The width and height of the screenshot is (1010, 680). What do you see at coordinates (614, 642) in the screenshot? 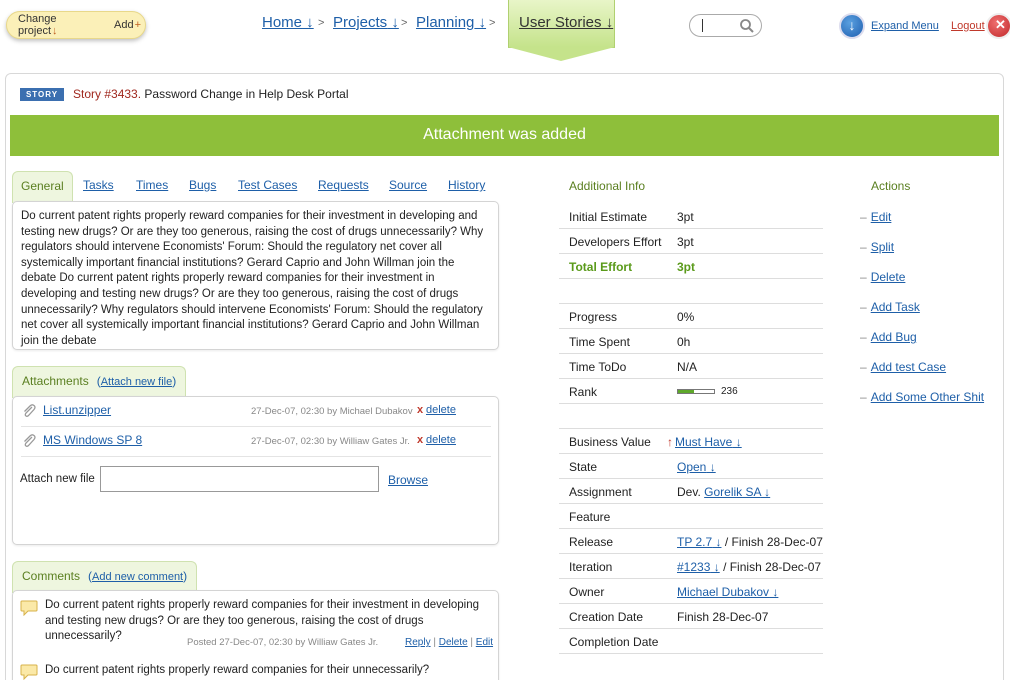
I see `info-label: Completion Date` at bounding box center [614, 642].